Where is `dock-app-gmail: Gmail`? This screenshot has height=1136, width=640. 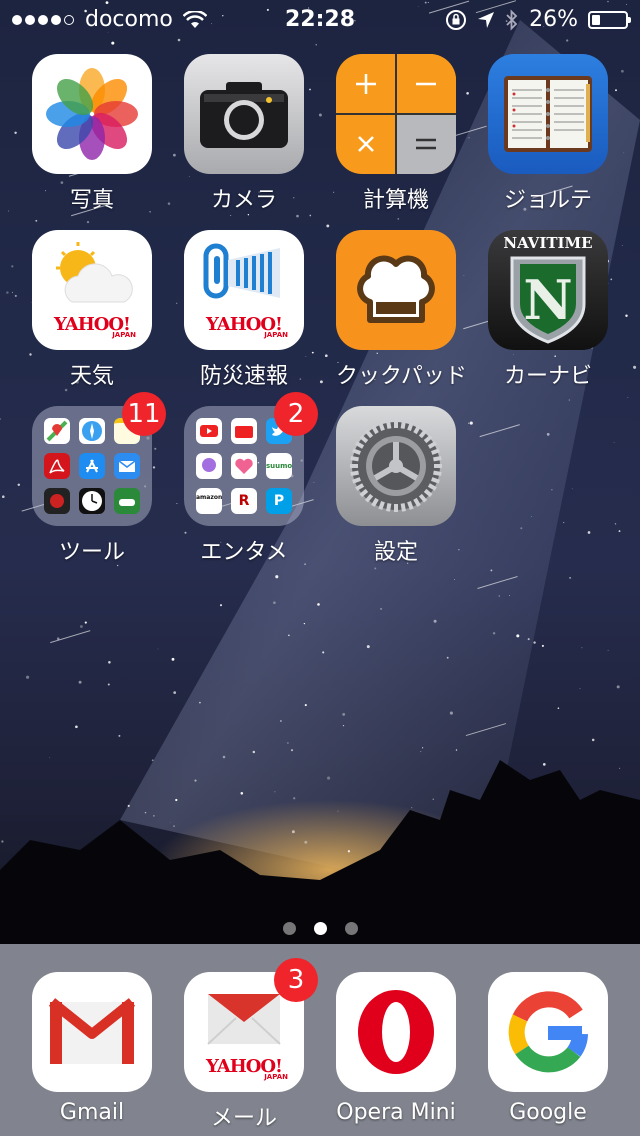 dock-app-gmail: Gmail is located at coordinates (92, 1048).